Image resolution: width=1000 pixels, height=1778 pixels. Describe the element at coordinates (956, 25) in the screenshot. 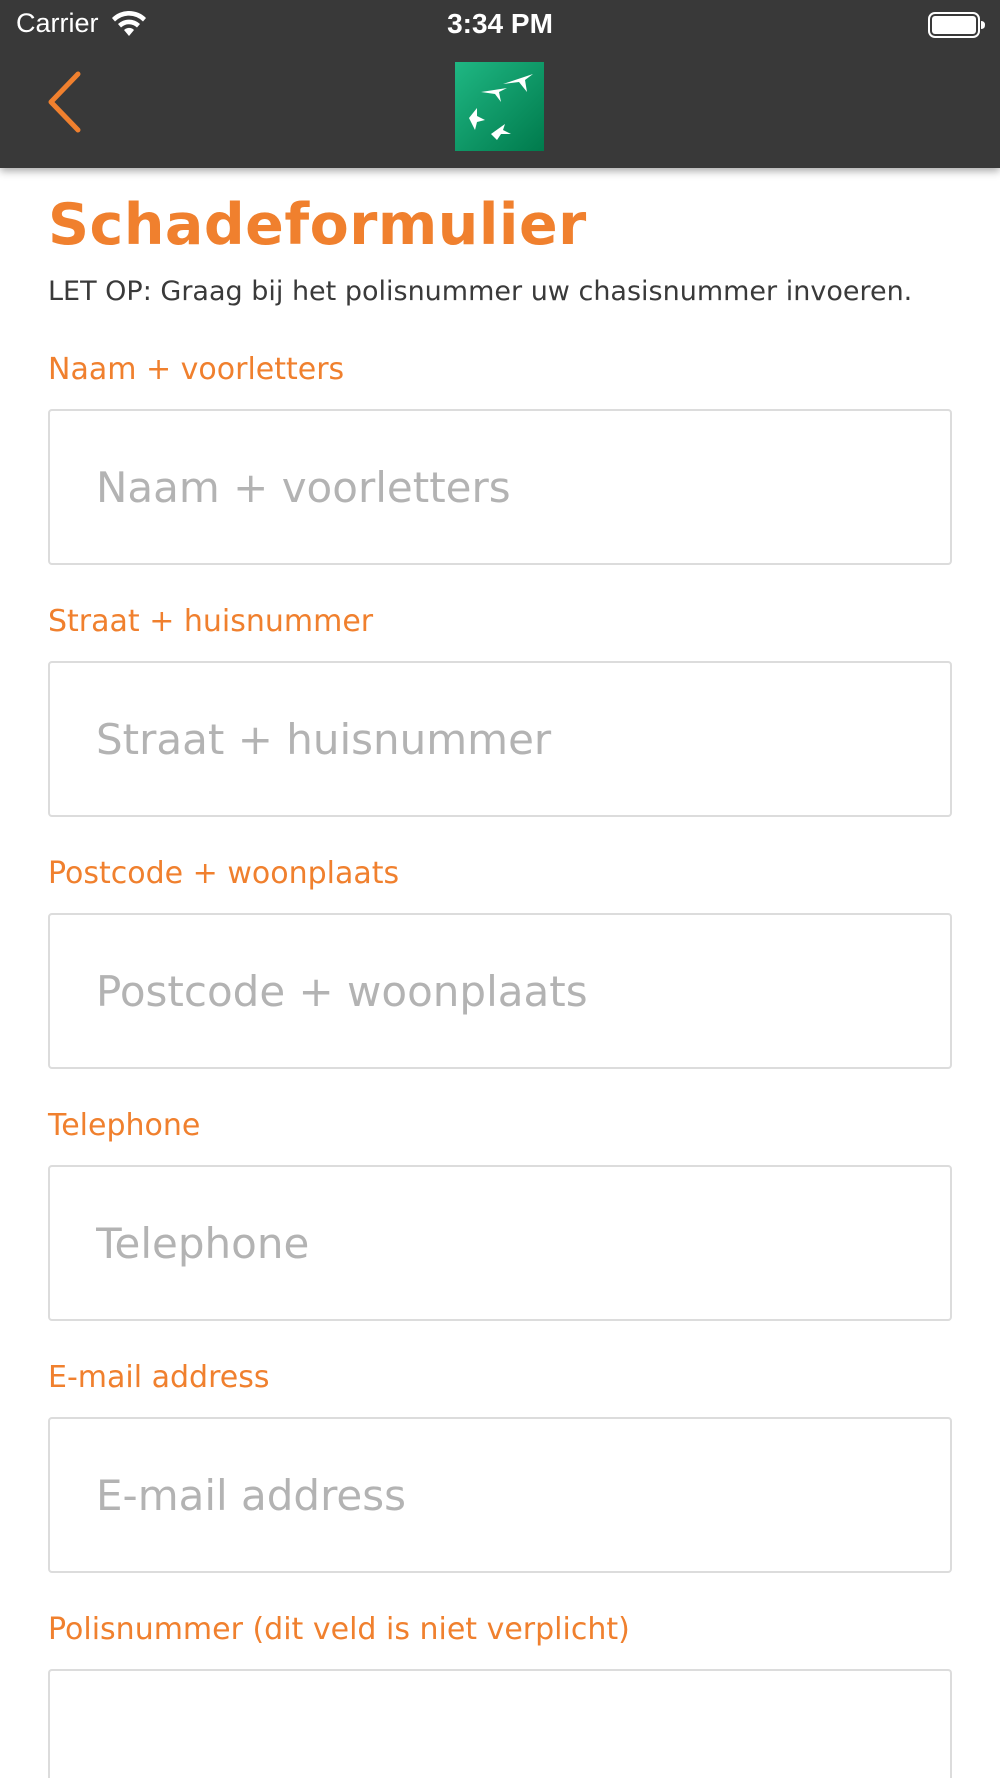

I see `battery-full-icon` at that location.